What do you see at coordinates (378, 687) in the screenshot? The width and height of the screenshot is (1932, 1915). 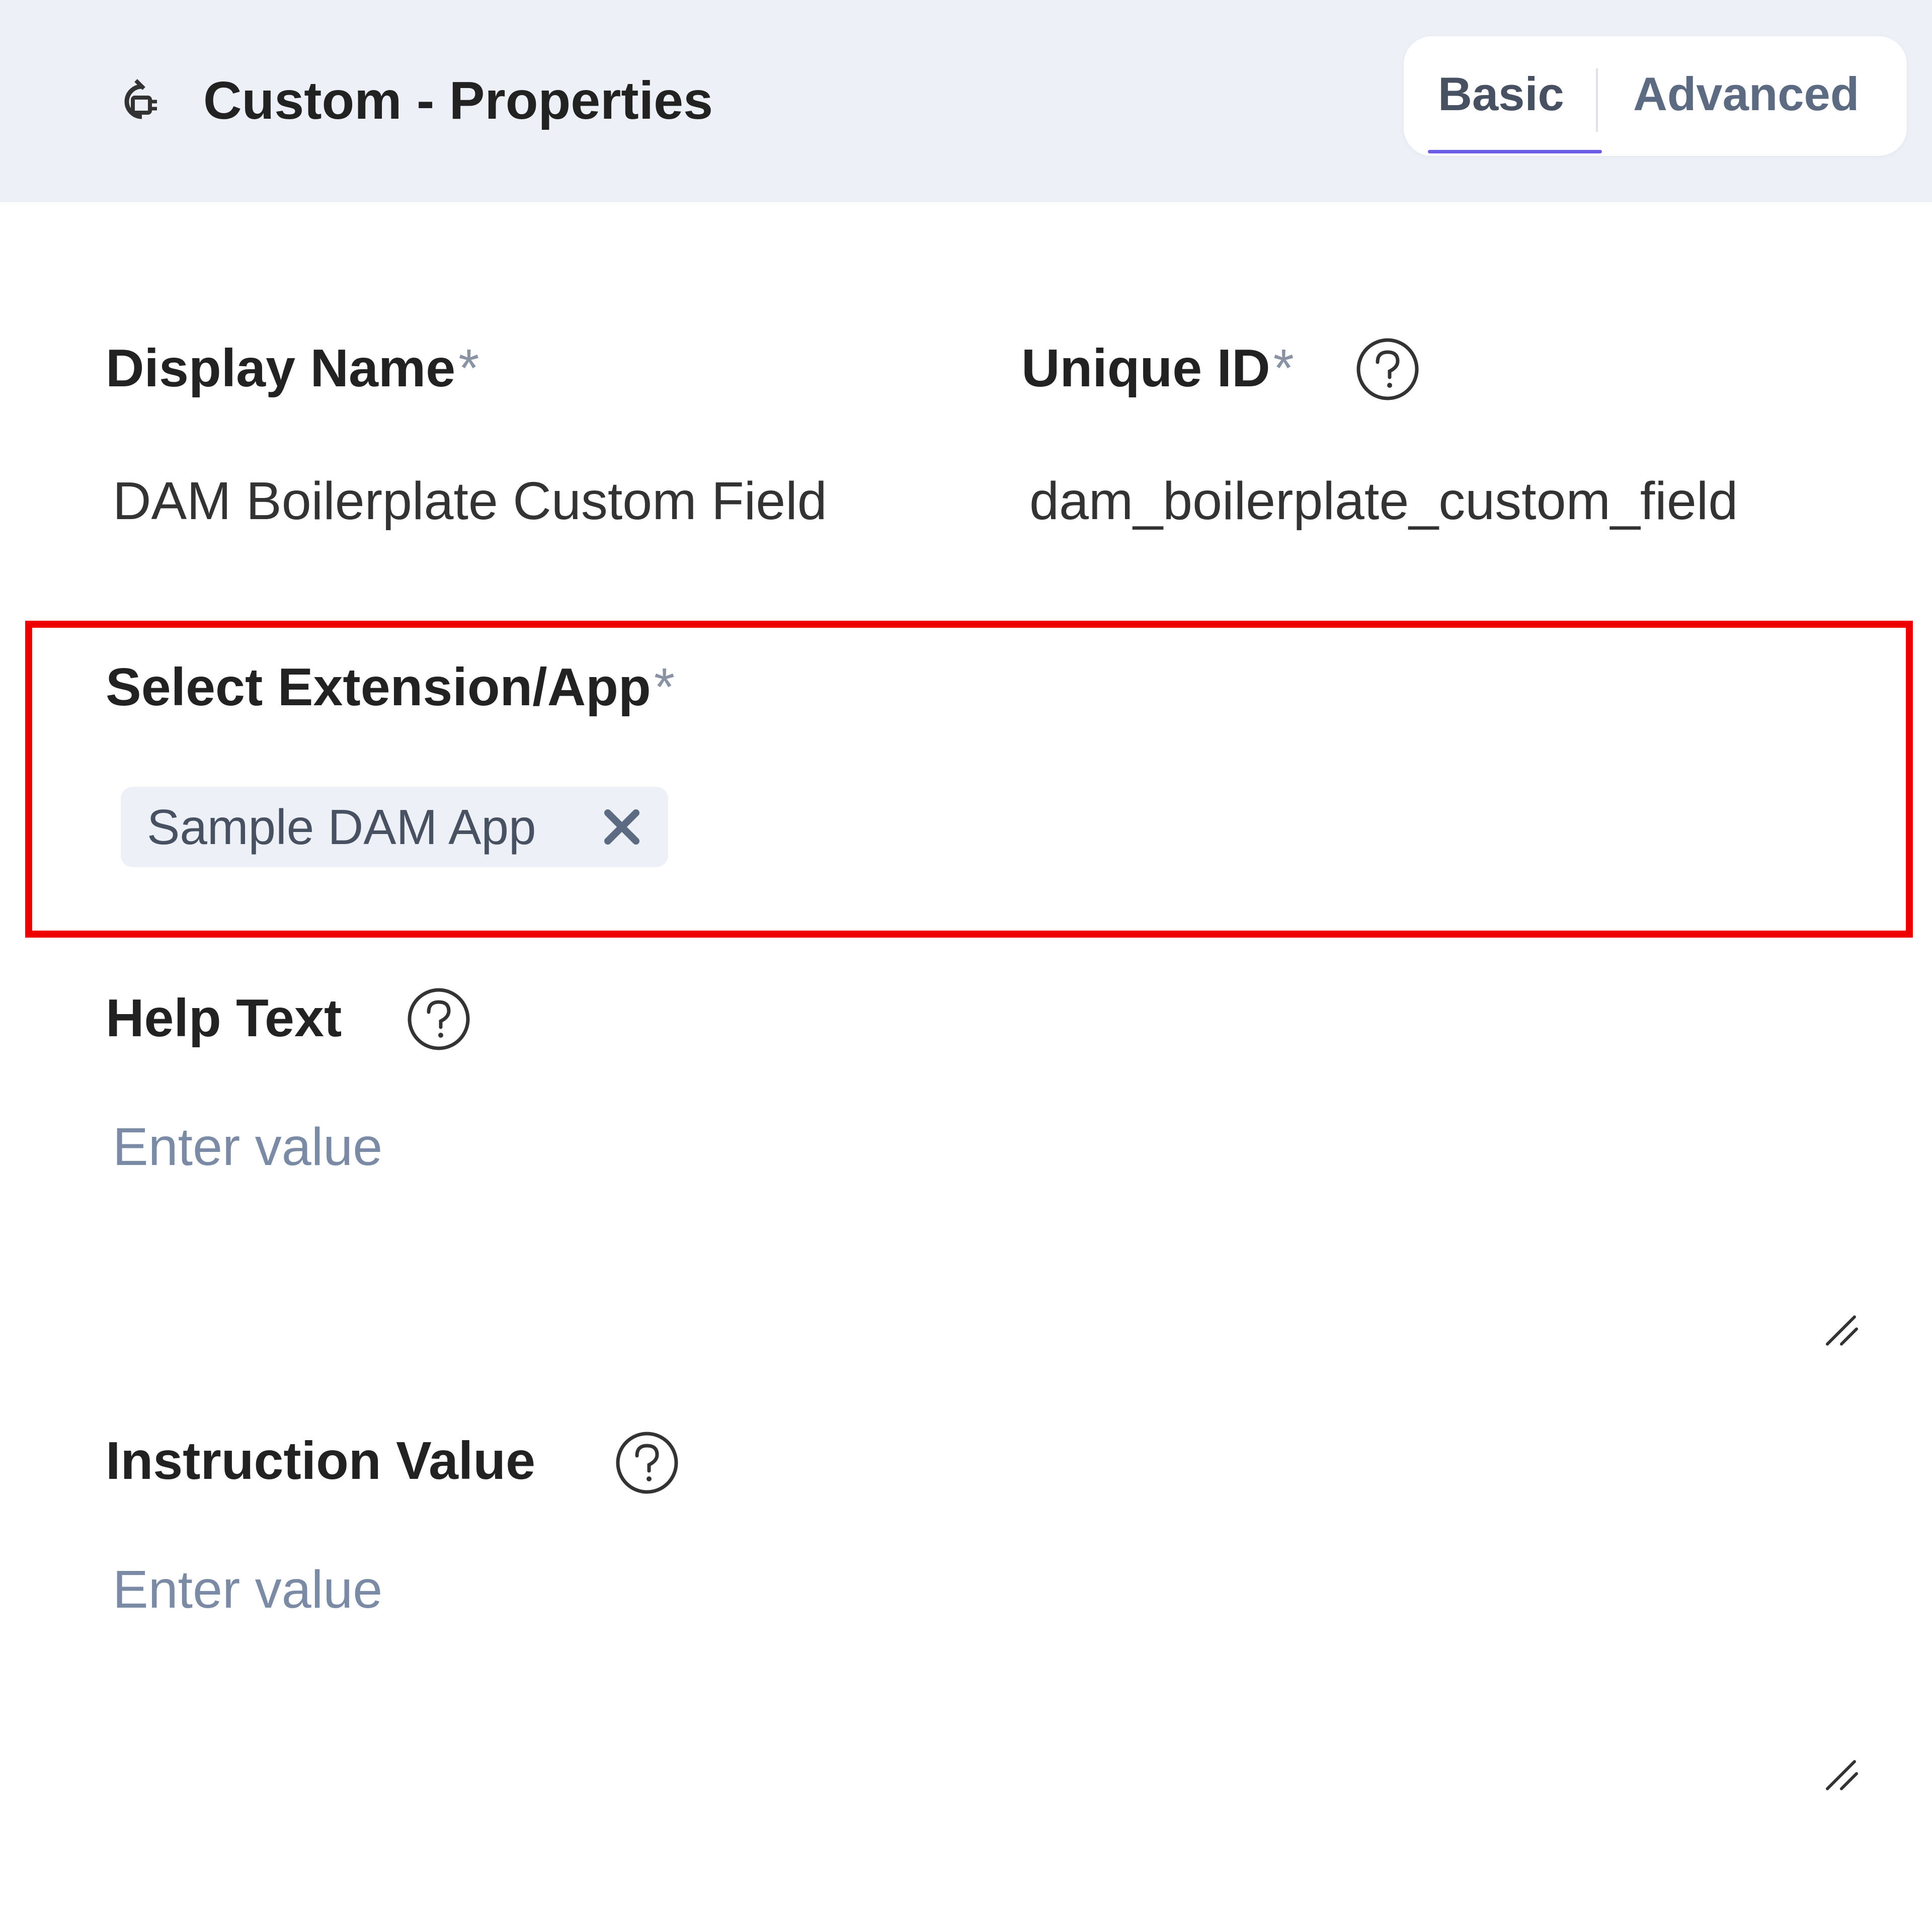 I see `select-extension-label-text: Select Extension/App` at bounding box center [378, 687].